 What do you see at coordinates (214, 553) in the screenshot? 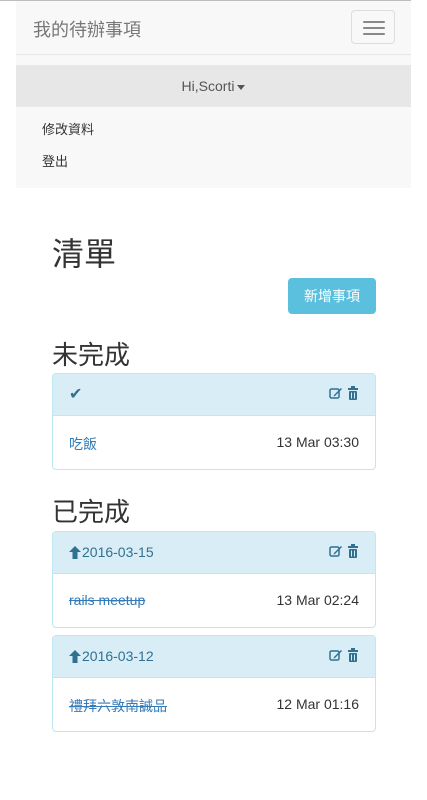
I see `panel-heading: 2016-03-15` at bounding box center [214, 553].